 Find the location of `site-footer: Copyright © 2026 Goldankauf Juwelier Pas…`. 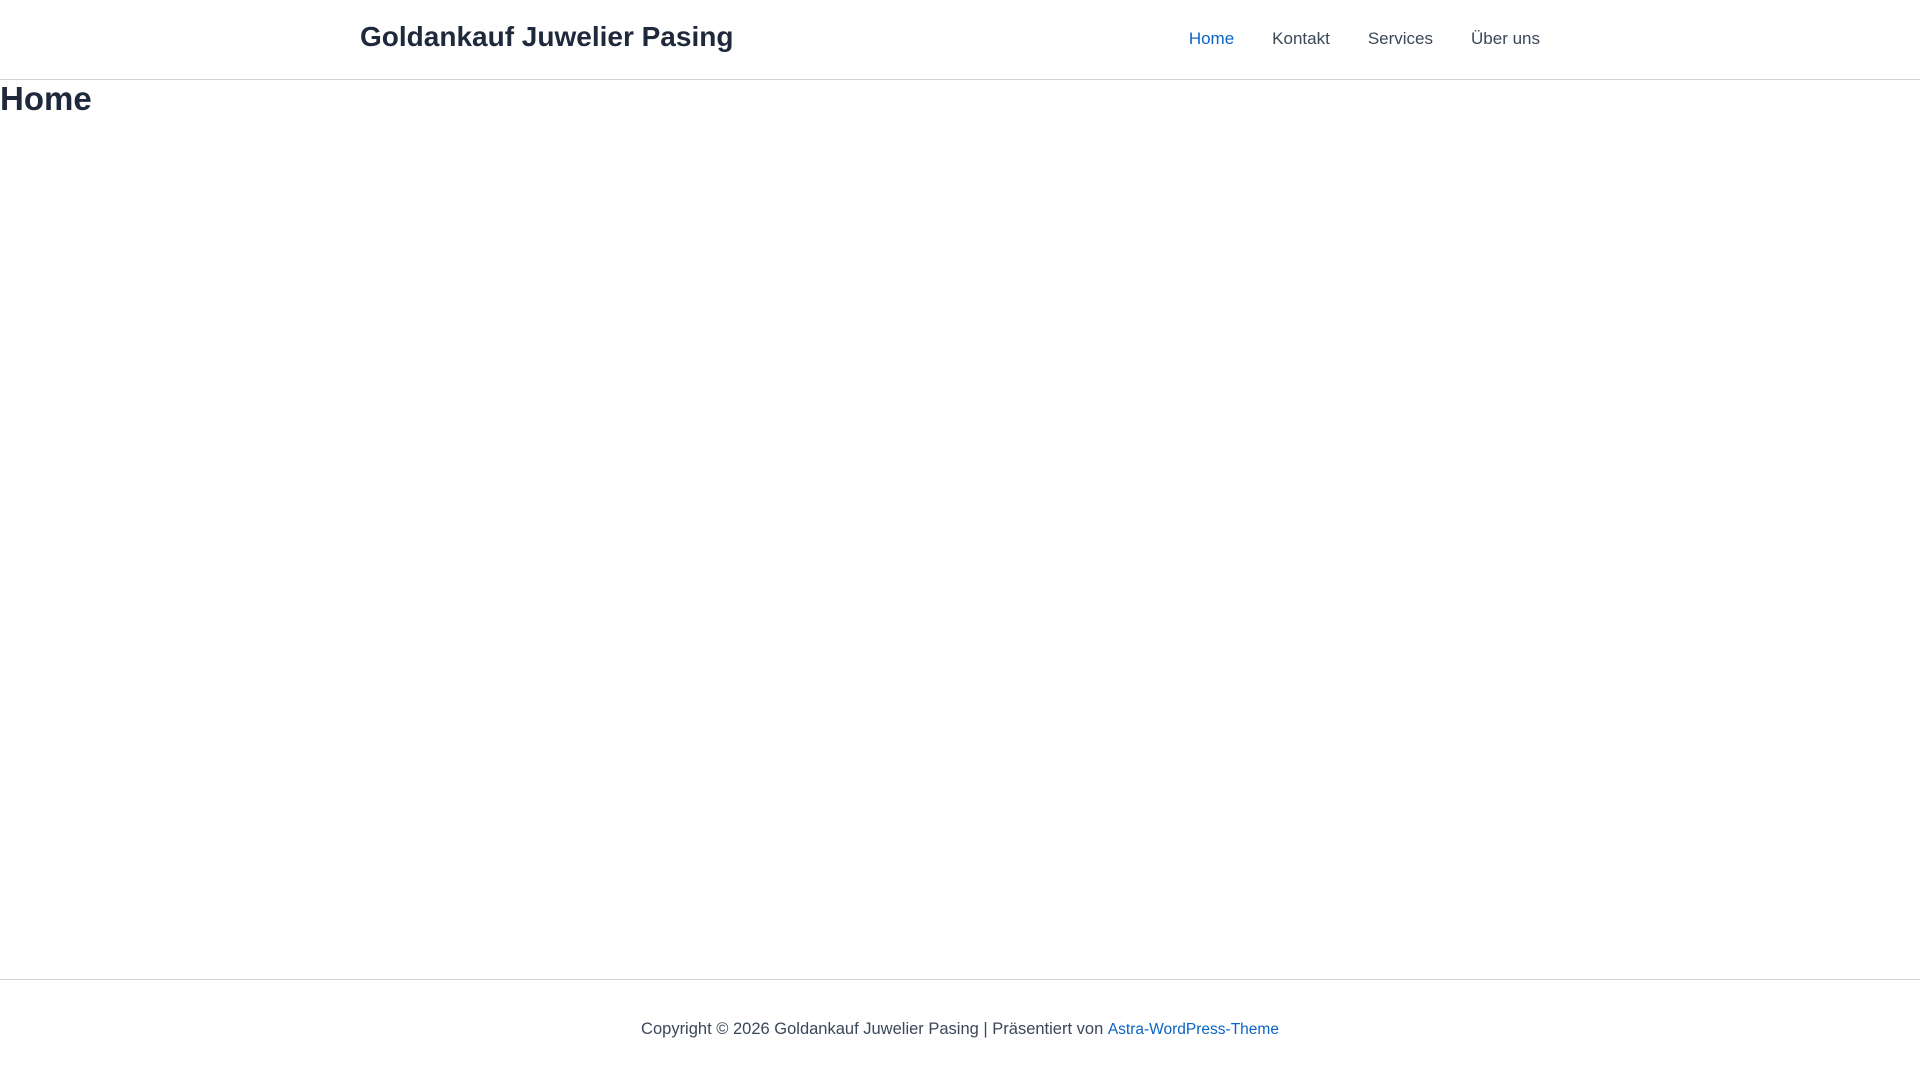

site-footer: Copyright © 2026 Goldankauf Juwelier Pas… is located at coordinates (960, 1030).